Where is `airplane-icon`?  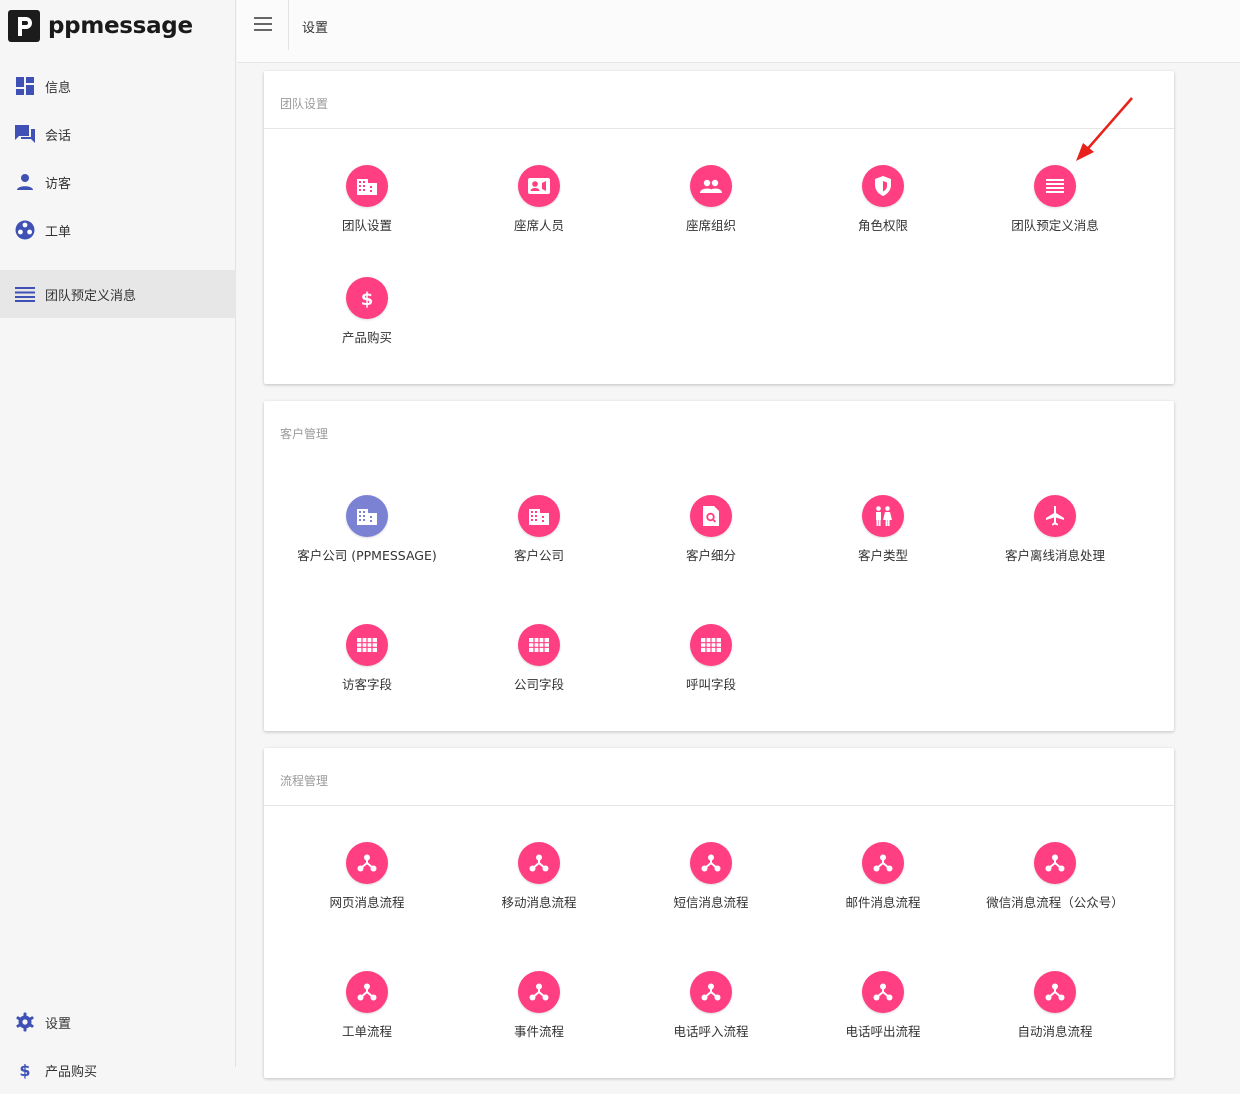 airplane-icon is located at coordinates (1055, 516).